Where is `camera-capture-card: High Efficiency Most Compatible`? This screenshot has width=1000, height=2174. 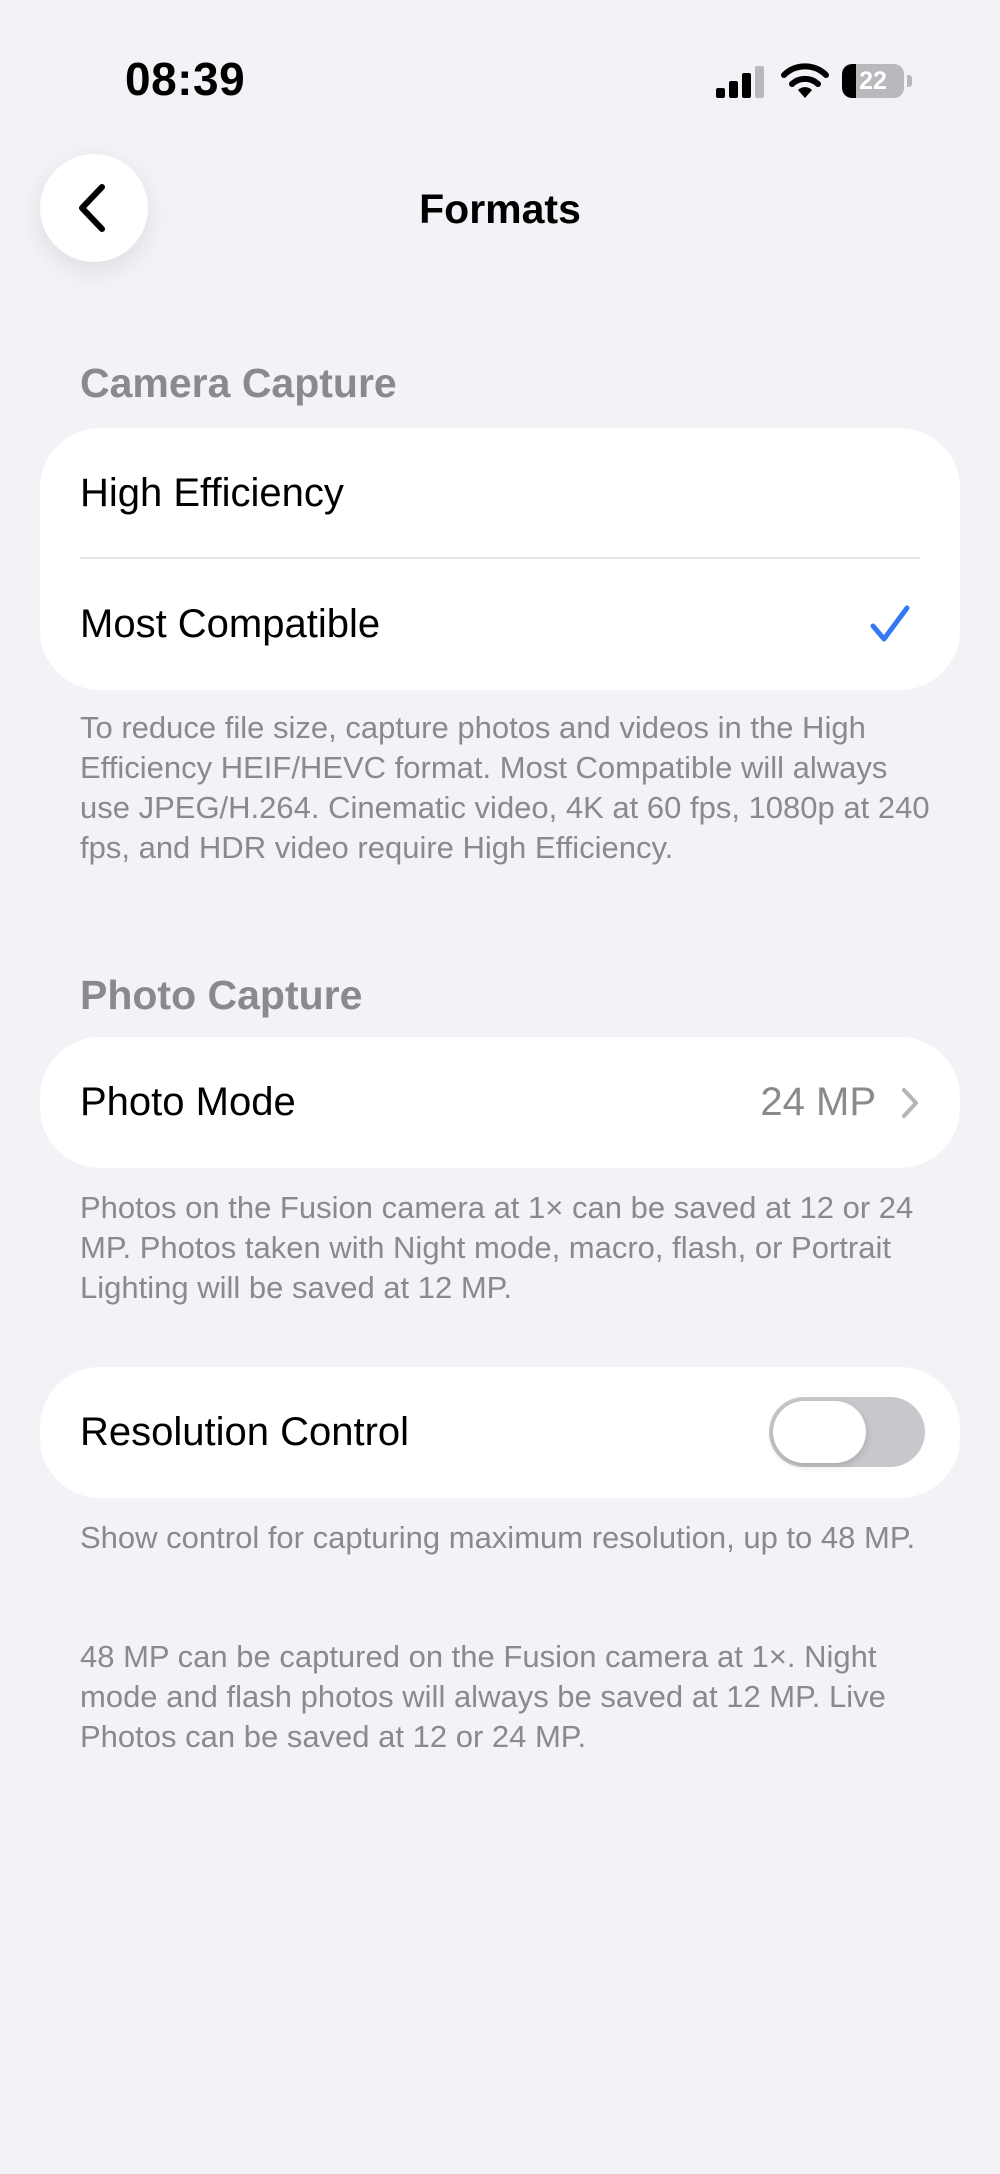
camera-capture-card: High Efficiency Most Compatible is located at coordinates (500, 559).